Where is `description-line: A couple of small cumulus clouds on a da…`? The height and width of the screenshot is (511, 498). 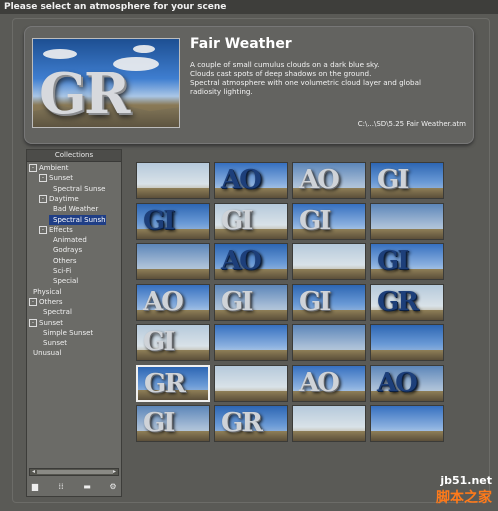
description-line: A couple of small cumulus clouds on a da… is located at coordinates (285, 64).